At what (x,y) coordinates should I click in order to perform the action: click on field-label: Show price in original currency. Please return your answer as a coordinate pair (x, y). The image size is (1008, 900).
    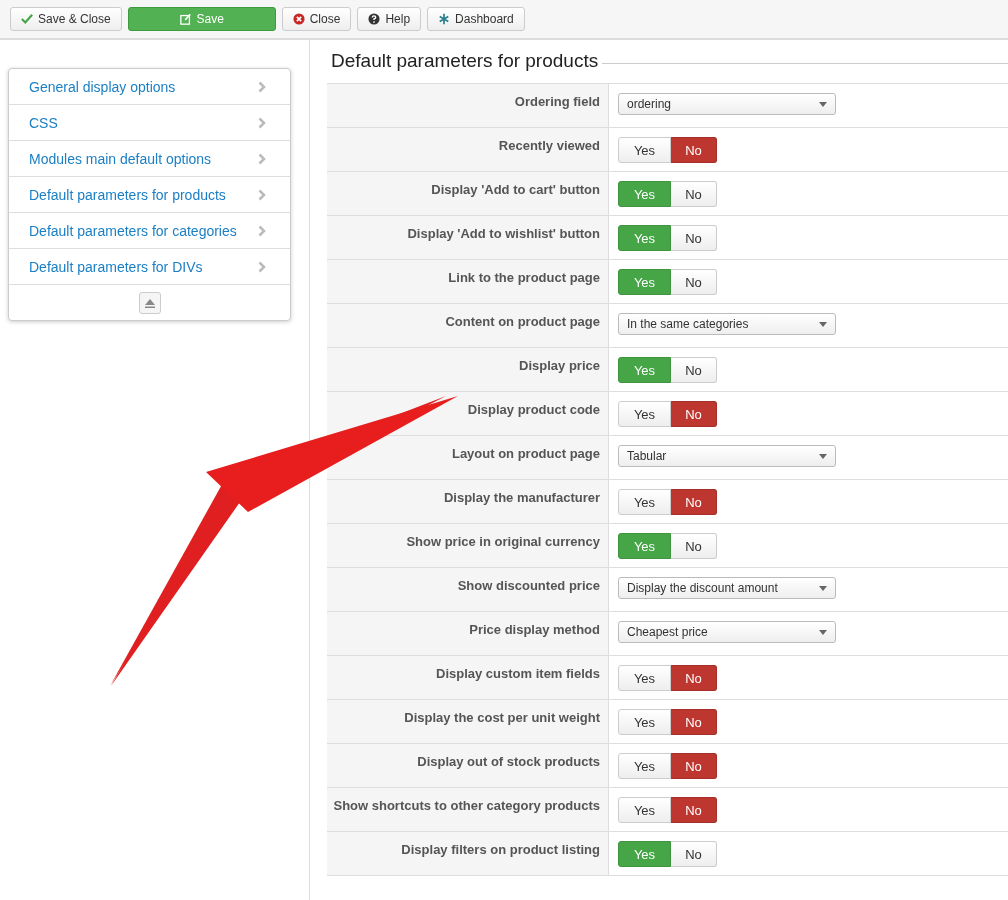
    Looking at the image, I should click on (503, 542).